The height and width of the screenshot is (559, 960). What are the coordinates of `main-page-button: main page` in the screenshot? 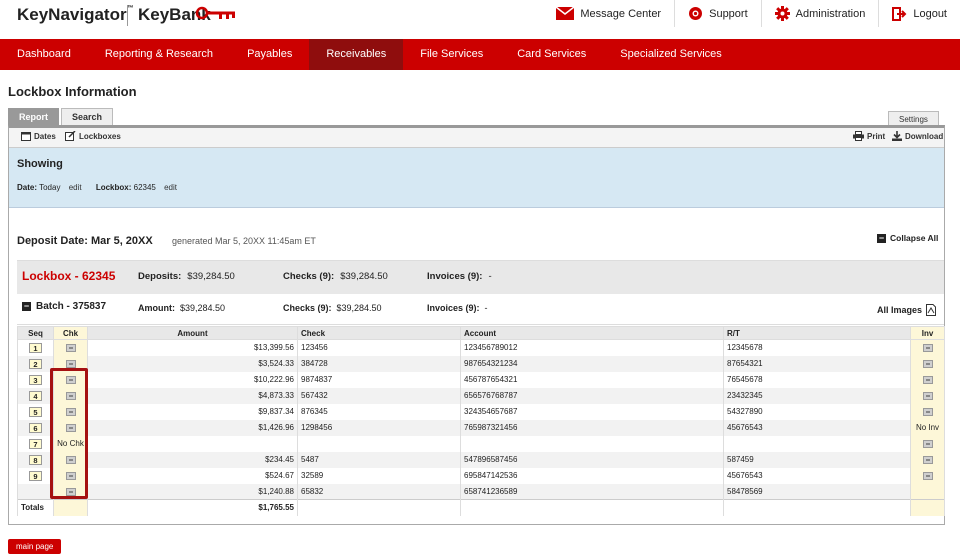 It's located at (35, 546).